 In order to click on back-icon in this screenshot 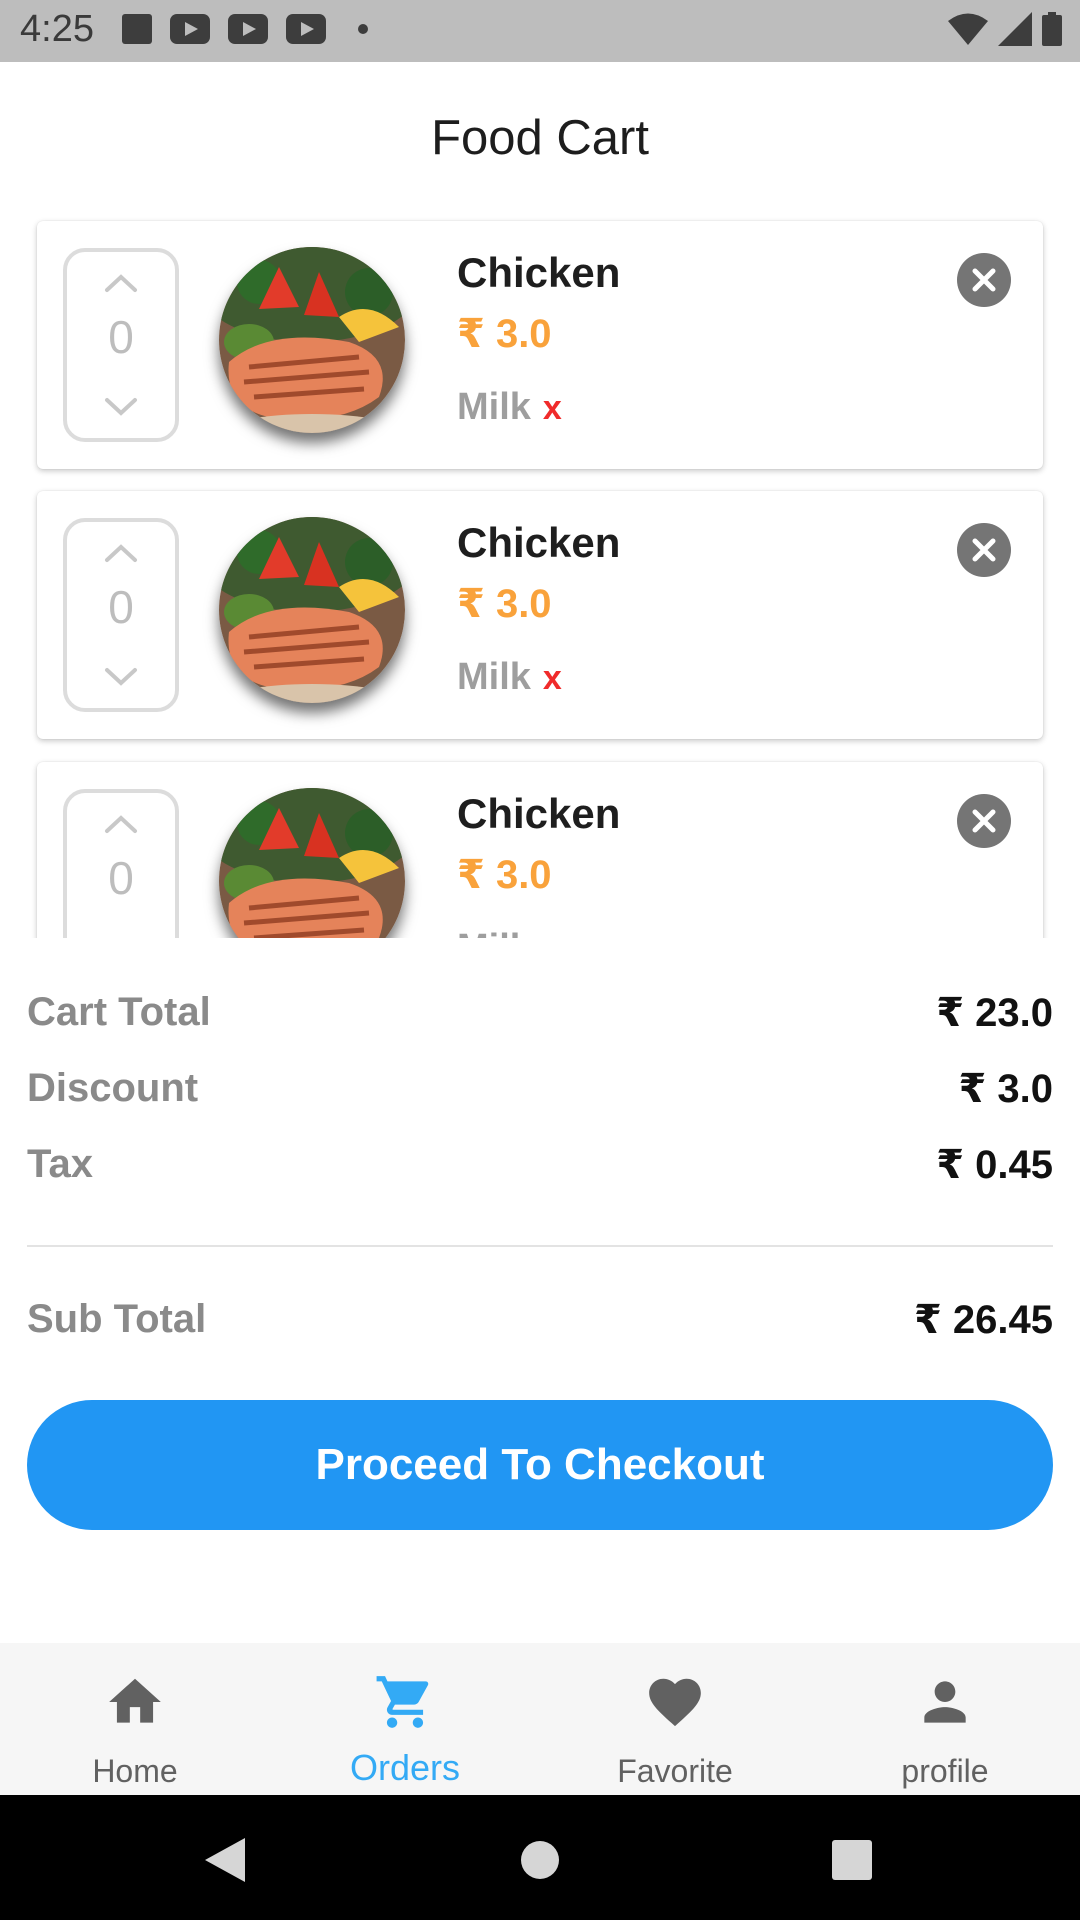, I will do `click(225, 1860)`.